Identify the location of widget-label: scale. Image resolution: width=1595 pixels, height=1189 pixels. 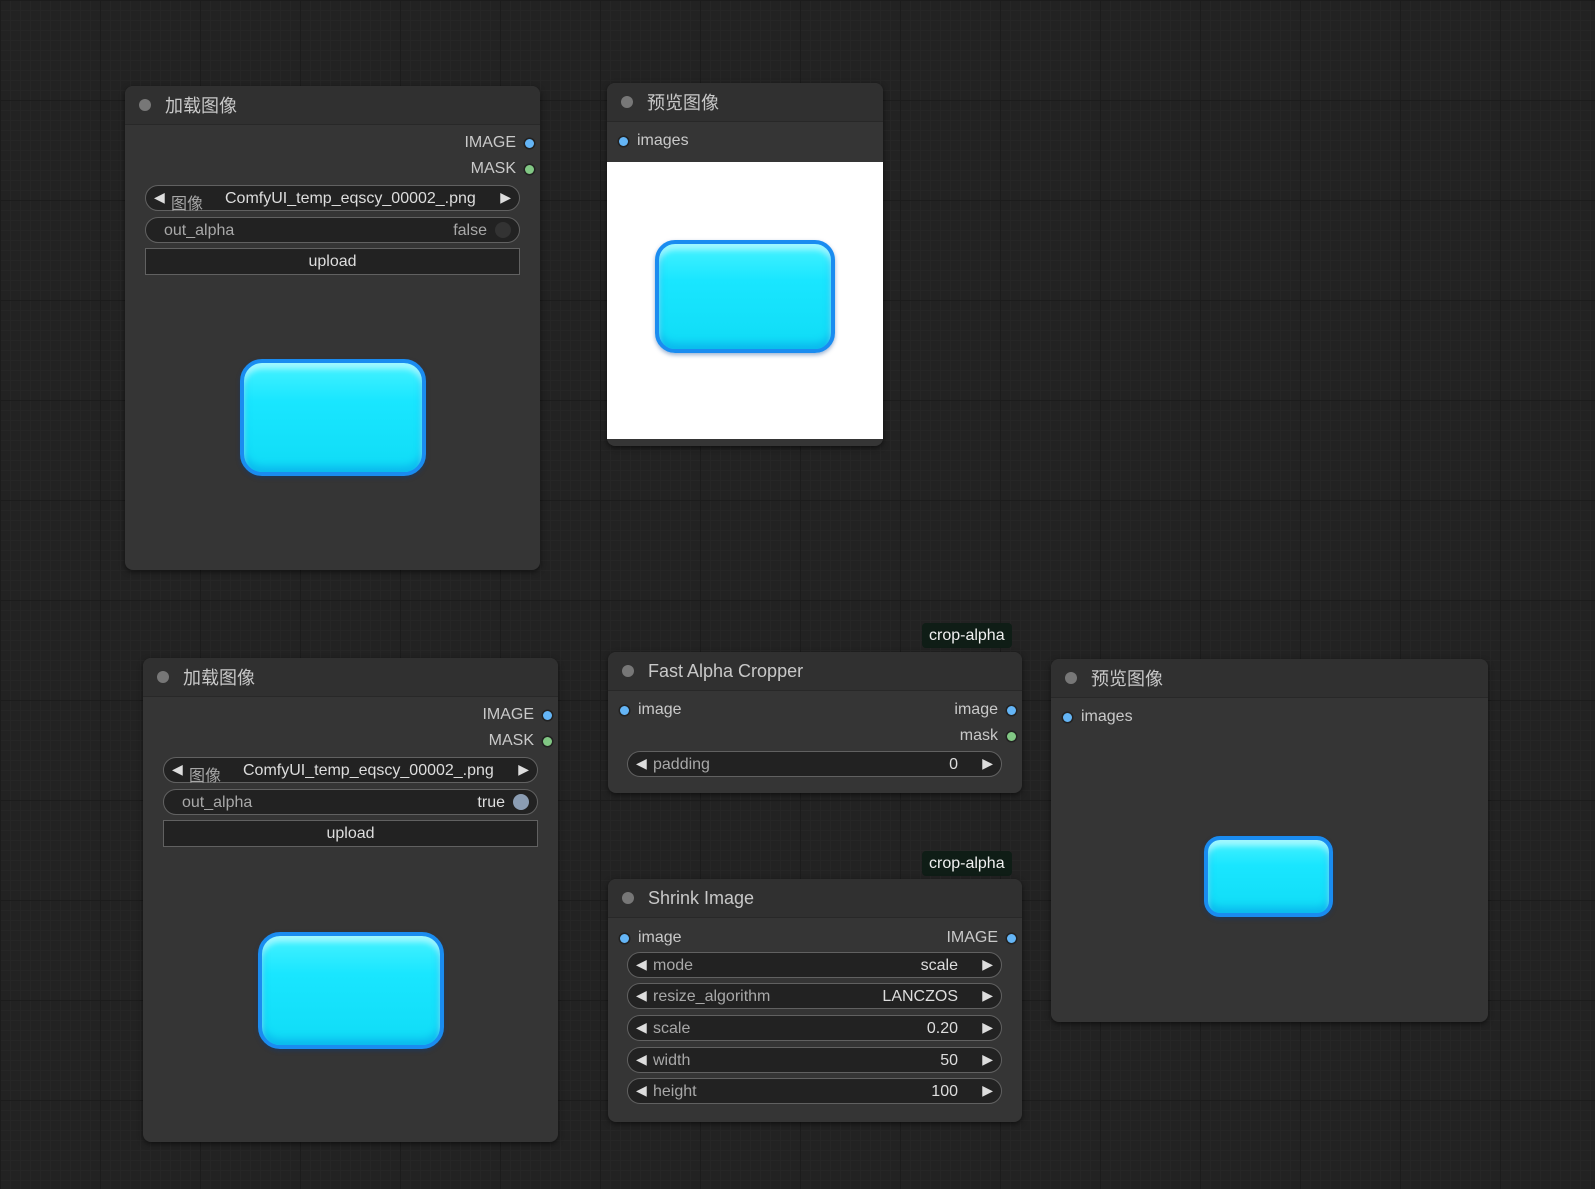
(672, 1028).